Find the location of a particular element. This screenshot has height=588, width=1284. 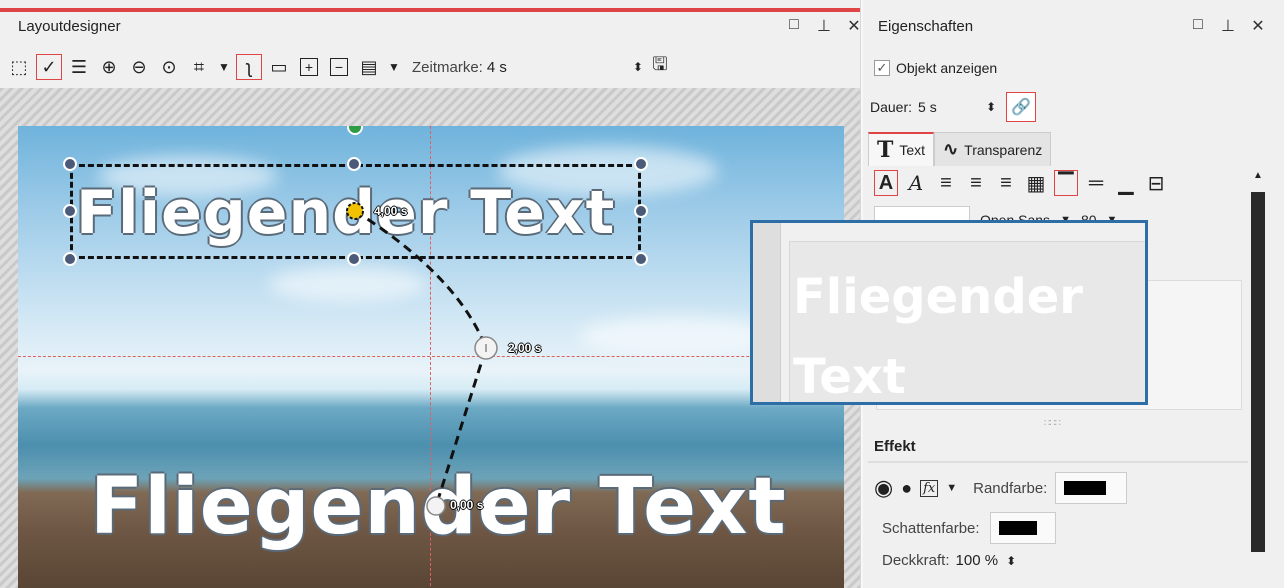

deckkraft-label: Deckkraft: is located at coordinates (916, 560).